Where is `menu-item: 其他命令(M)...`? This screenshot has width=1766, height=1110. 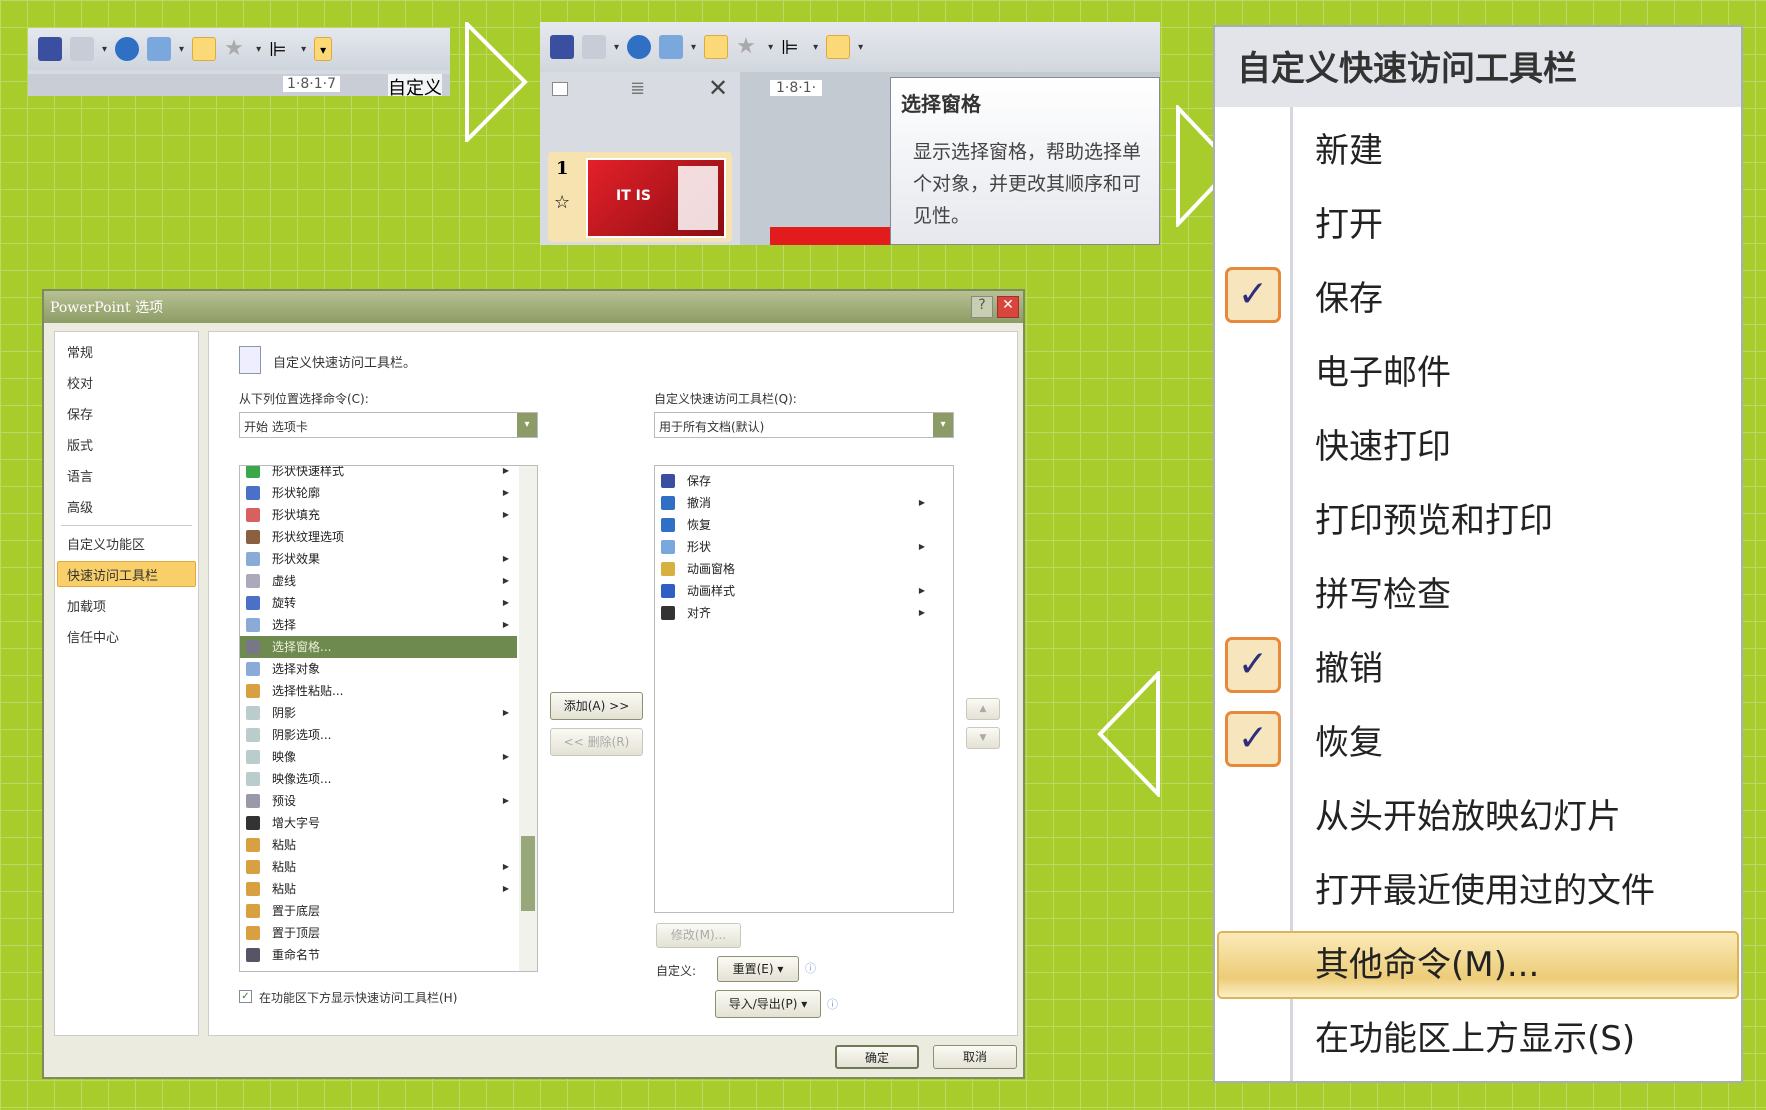 menu-item: 其他命令(M)... is located at coordinates (1427, 961).